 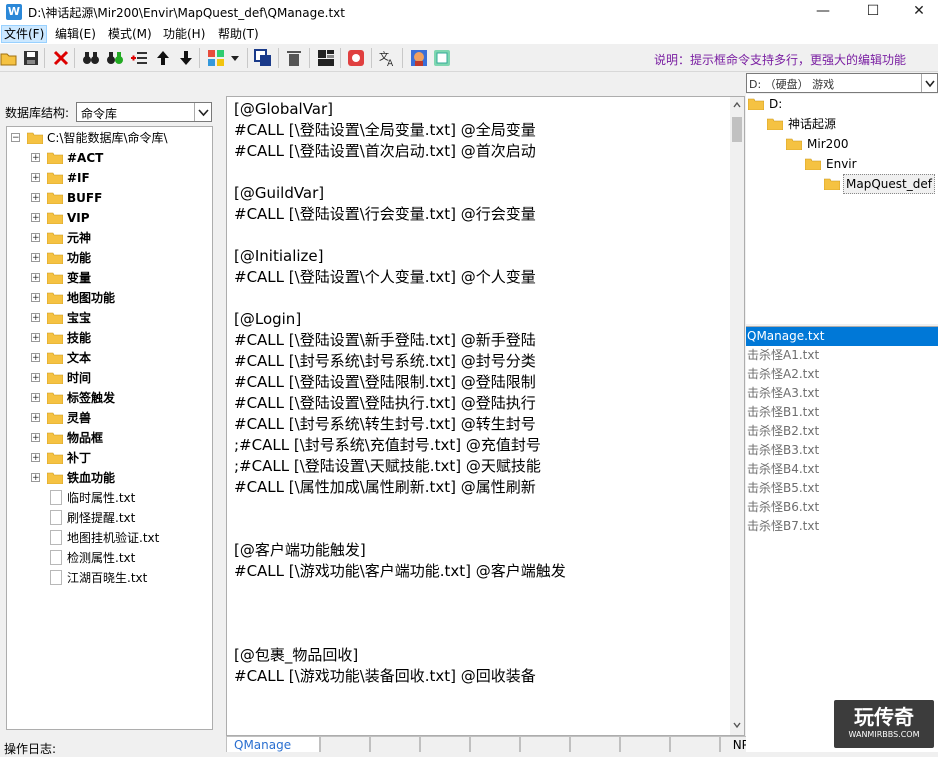 What do you see at coordinates (130, 34) in the screenshot?
I see `menu-mode: 模式(M)` at bounding box center [130, 34].